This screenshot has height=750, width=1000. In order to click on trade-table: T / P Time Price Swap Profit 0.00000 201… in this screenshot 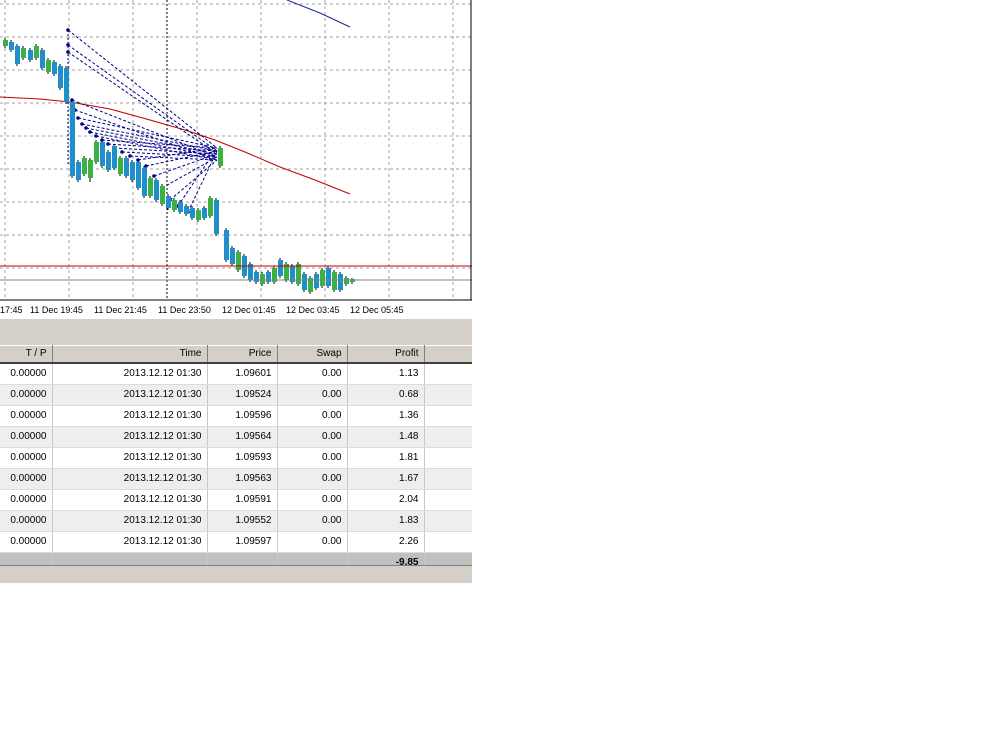, I will do `click(236, 459)`.